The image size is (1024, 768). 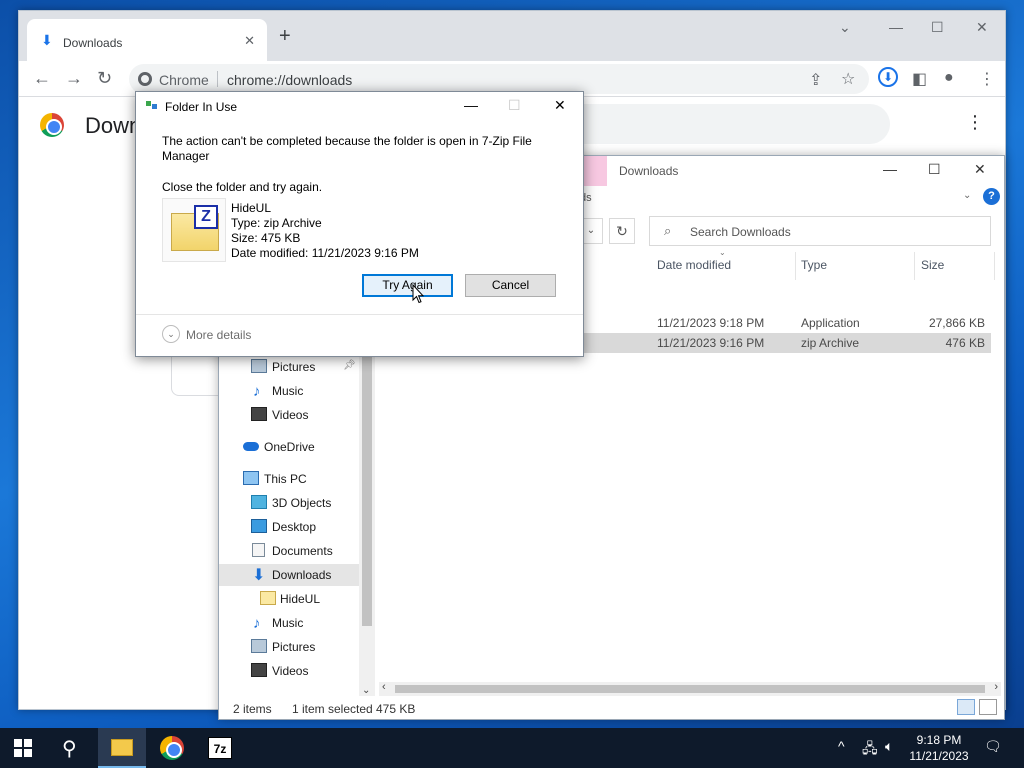 What do you see at coordinates (259, 414) in the screenshot?
I see `videos-icon` at bounding box center [259, 414].